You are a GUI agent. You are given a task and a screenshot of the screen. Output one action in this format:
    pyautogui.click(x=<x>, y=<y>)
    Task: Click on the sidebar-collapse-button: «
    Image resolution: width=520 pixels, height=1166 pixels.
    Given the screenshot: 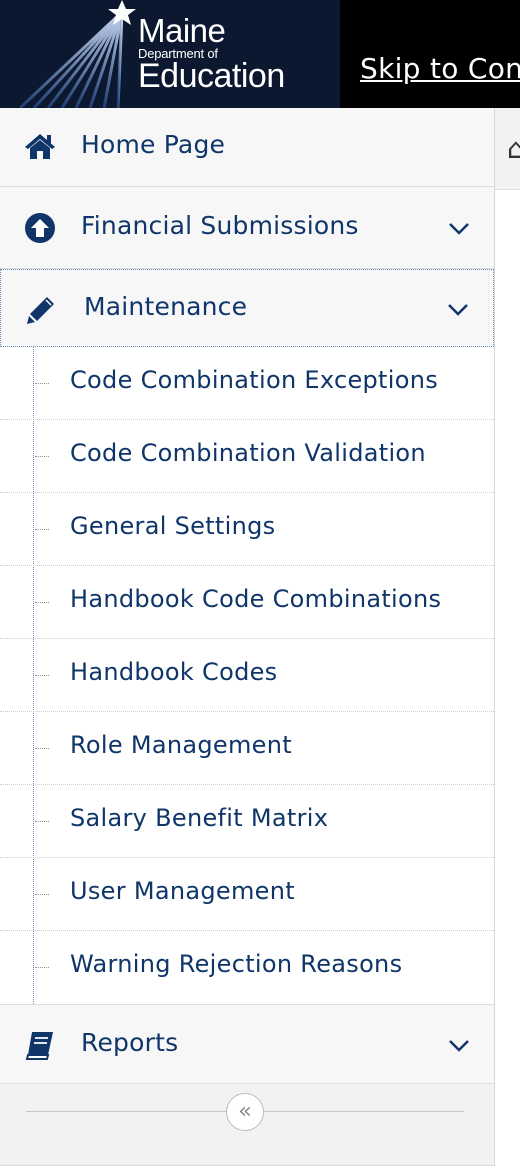 What is the action you would take?
    pyautogui.click(x=245, y=1112)
    